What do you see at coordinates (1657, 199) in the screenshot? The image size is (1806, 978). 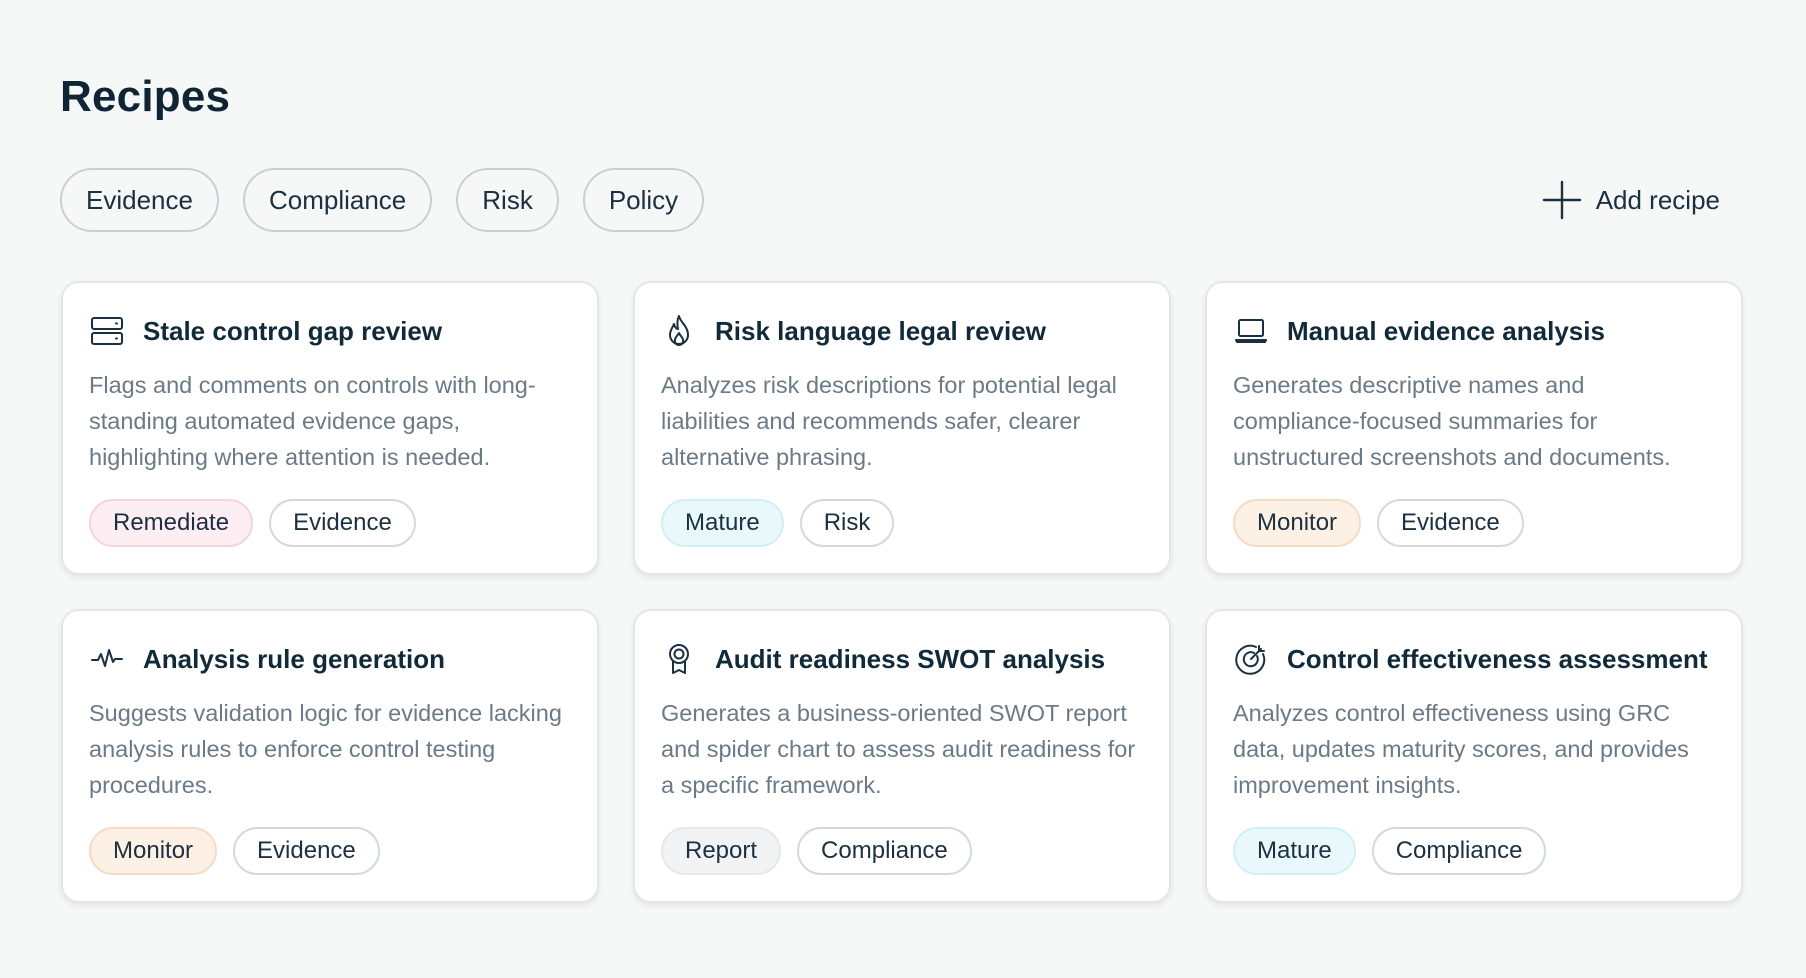 I see `add-recipe-label: Add recipe` at bounding box center [1657, 199].